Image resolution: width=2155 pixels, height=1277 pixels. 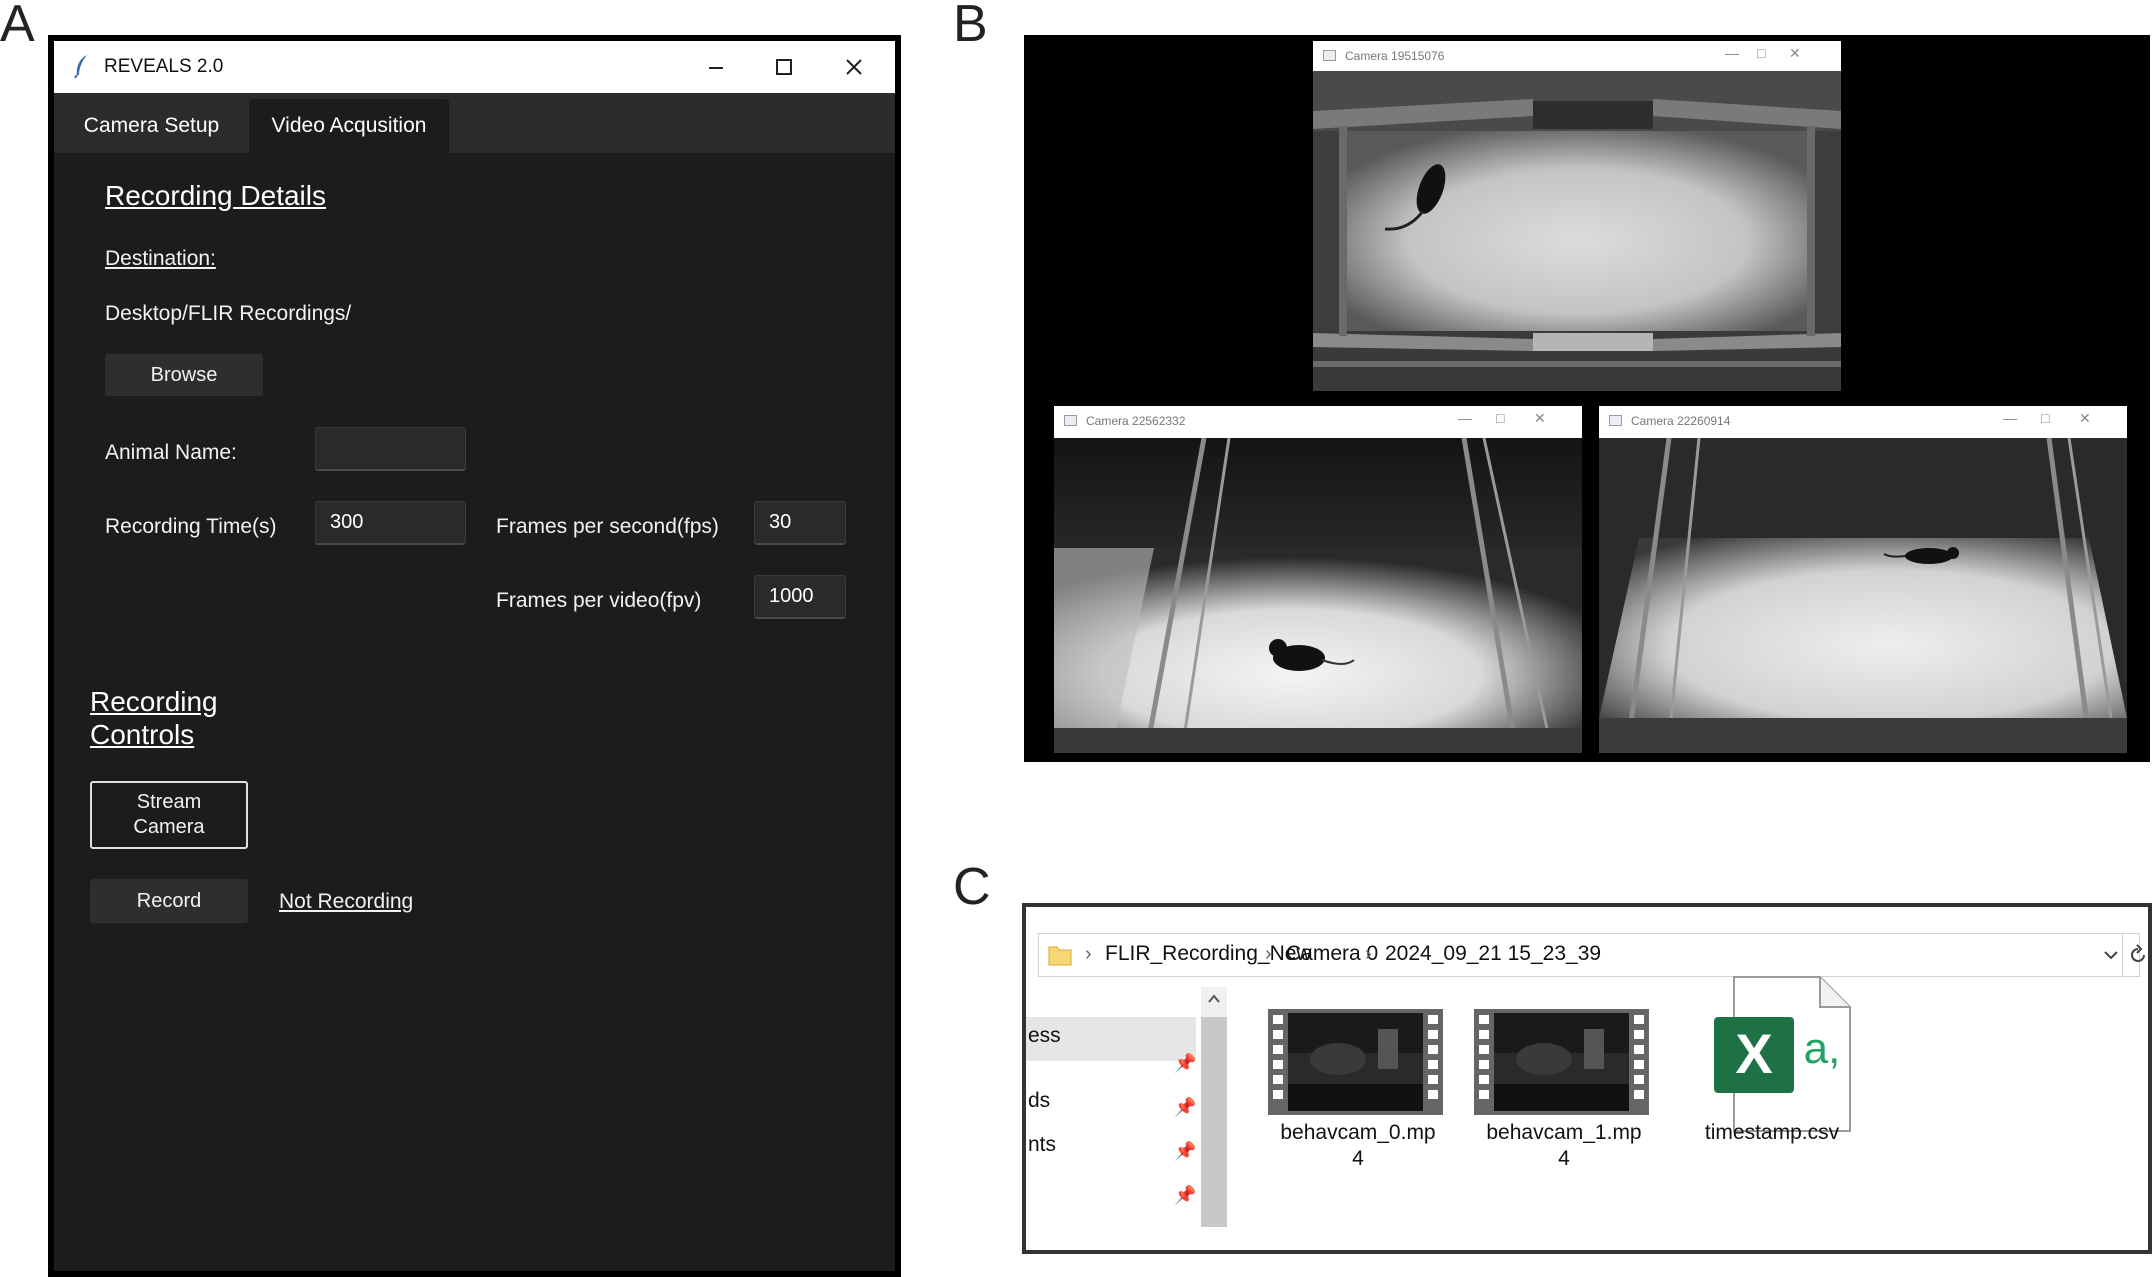 I want to click on camera-window-top: Camera 19515076 — □ ✕, so click(x=1577, y=216).